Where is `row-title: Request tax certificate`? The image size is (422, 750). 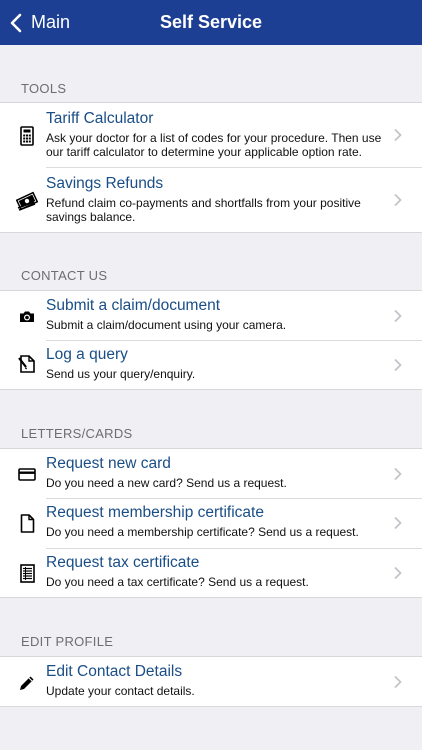
row-title: Request tax certificate is located at coordinates (123, 562).